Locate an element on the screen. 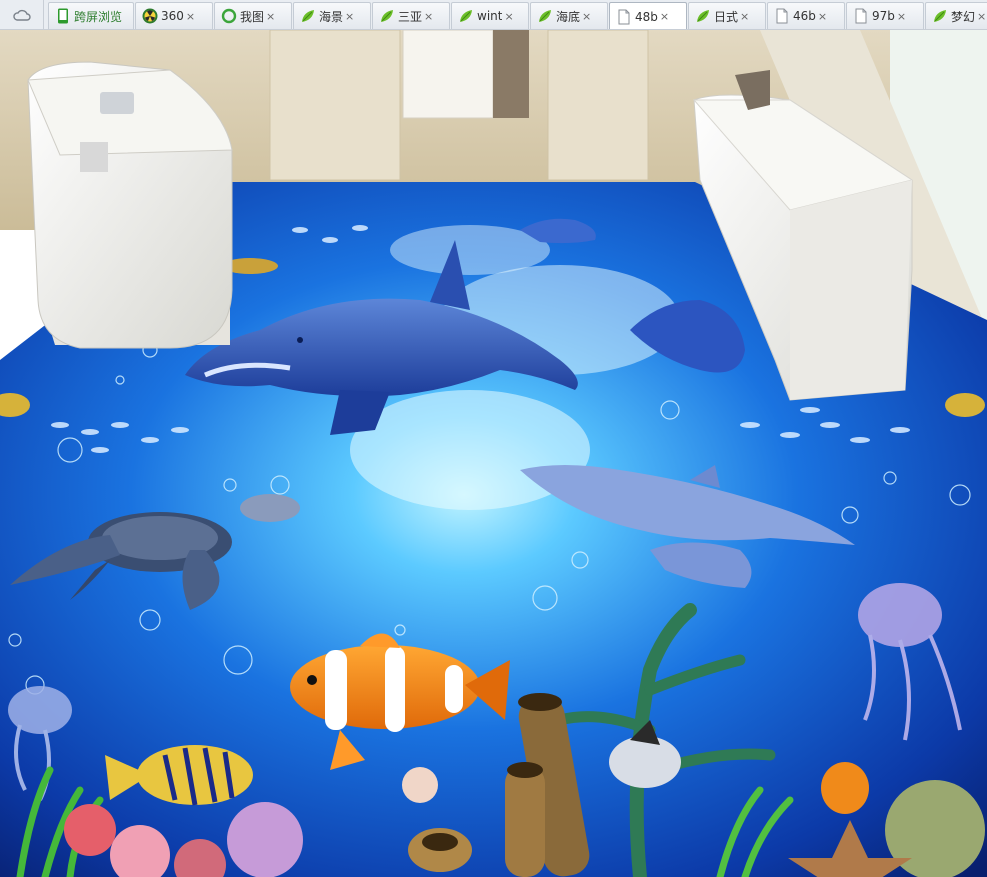 The image size is (987, 877). tab-0: 跨屏浏览 is located at coordinates (91, 15).